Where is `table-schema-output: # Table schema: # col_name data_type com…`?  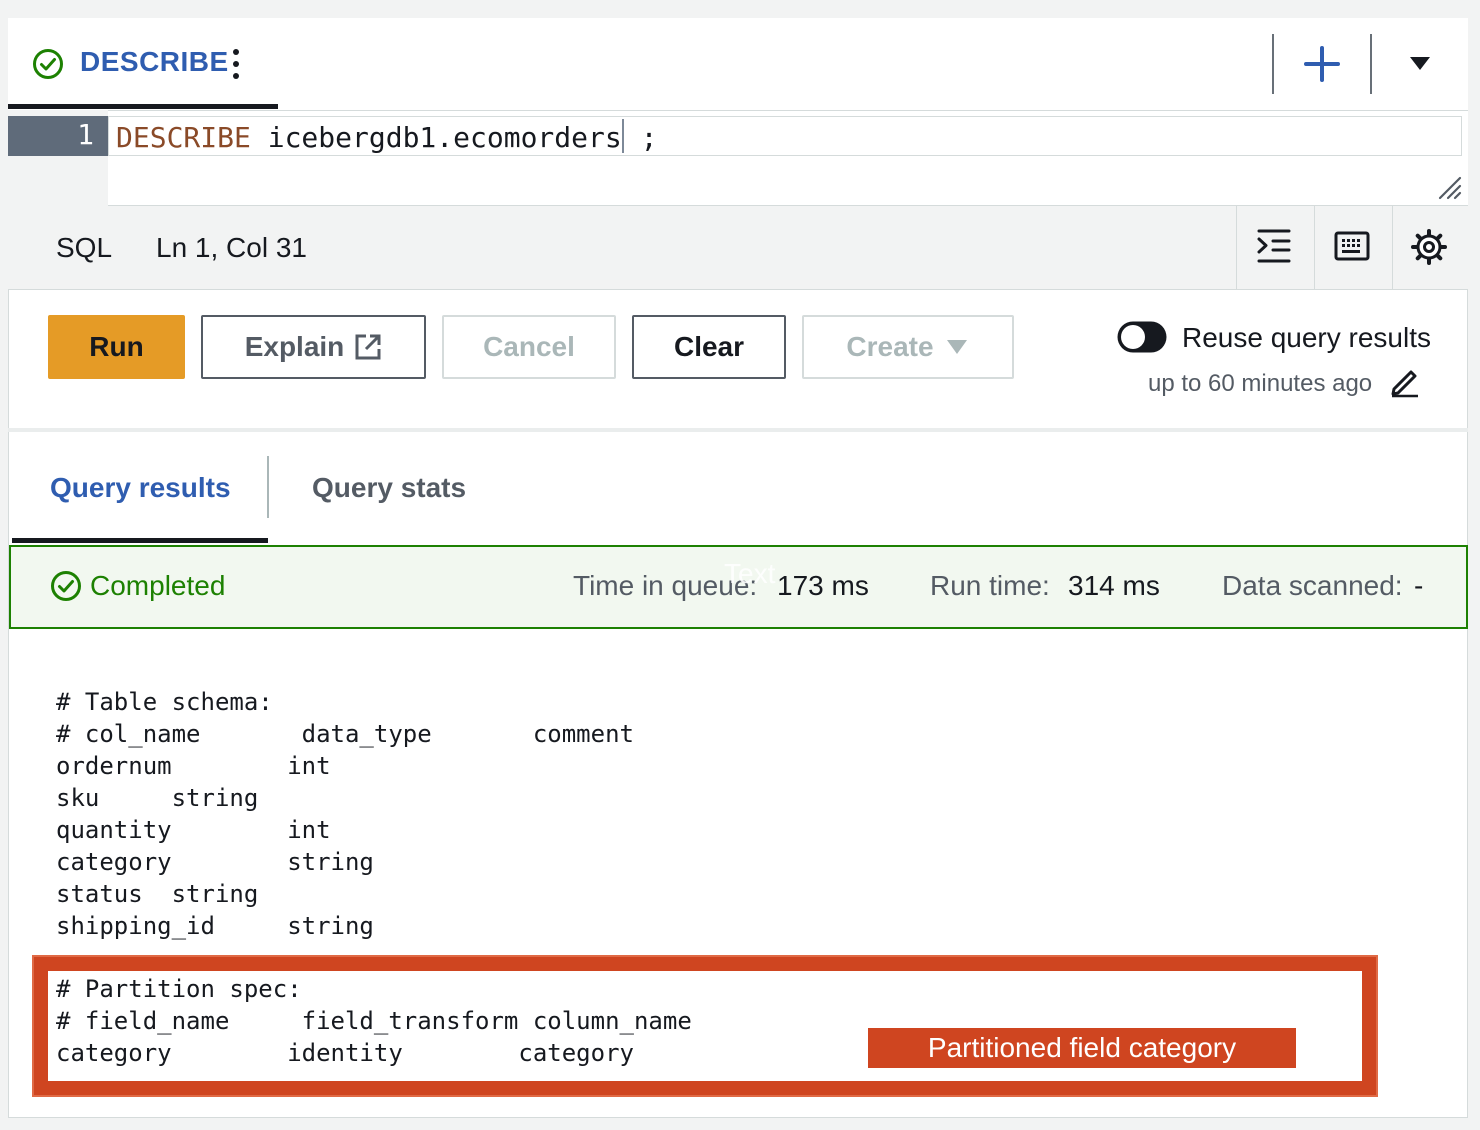
table-schema-output: # Table schema: # col_name data_type com… is located at coordinates (345, 814).